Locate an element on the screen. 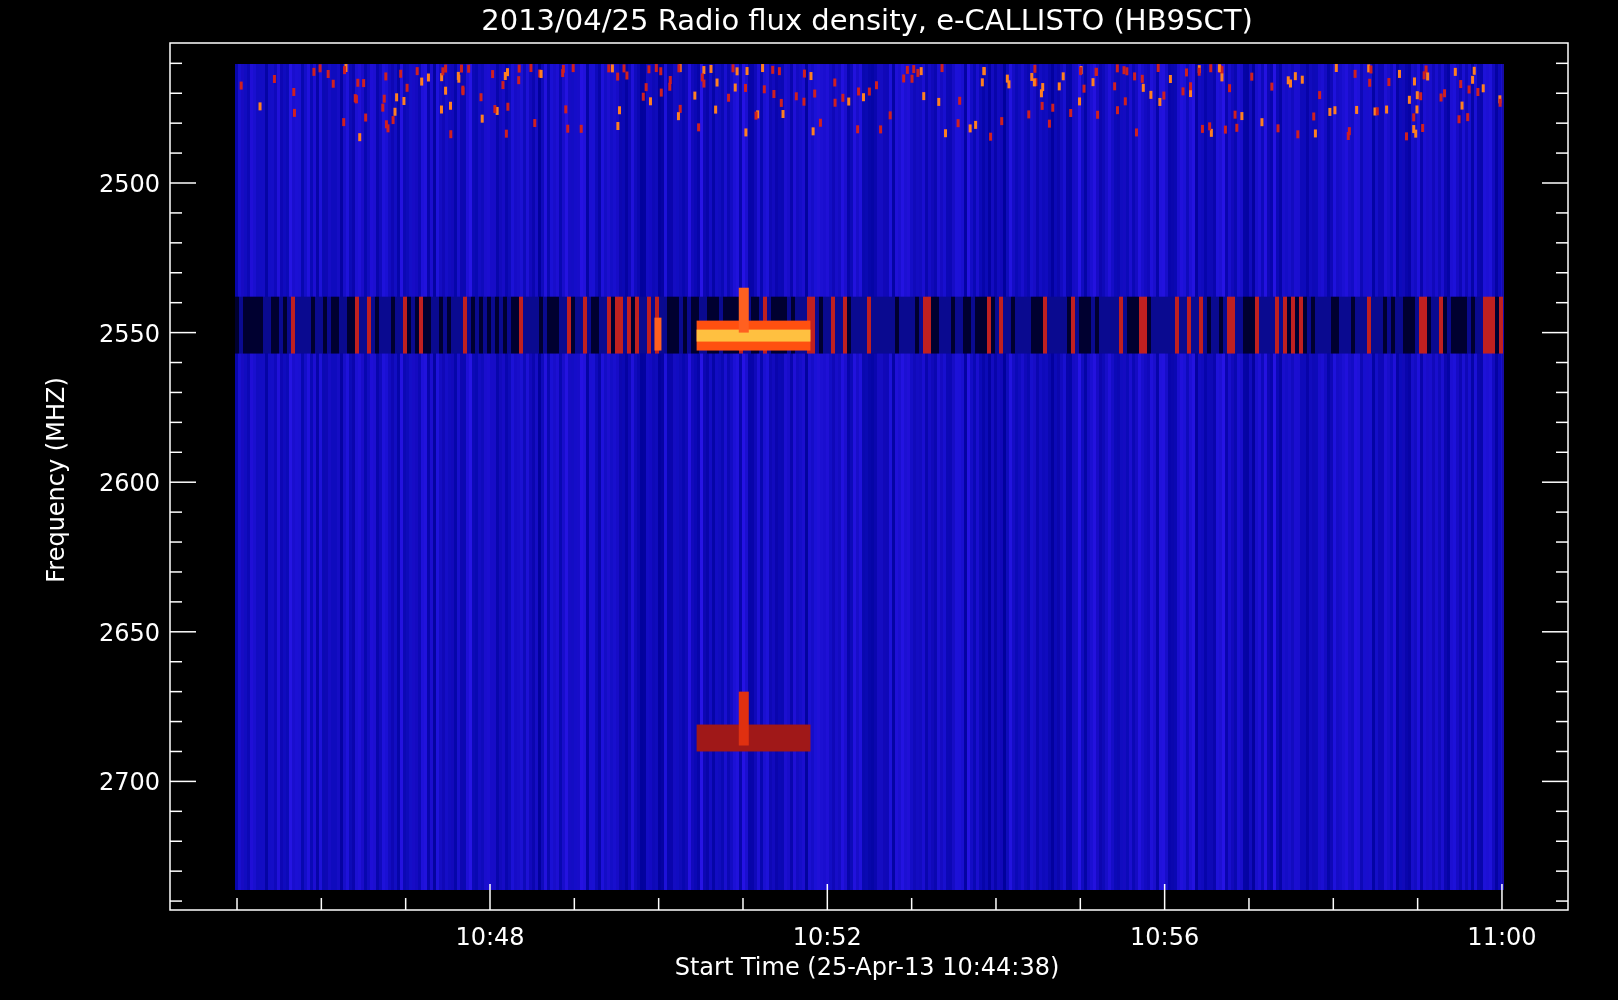 Image resolution: width=1618 pixels, height=1000 pixels. chart-title: 2013/04/25 Radio flux density, e-CALLISTO (HB9SCT) is located at coordinates (867, 20).